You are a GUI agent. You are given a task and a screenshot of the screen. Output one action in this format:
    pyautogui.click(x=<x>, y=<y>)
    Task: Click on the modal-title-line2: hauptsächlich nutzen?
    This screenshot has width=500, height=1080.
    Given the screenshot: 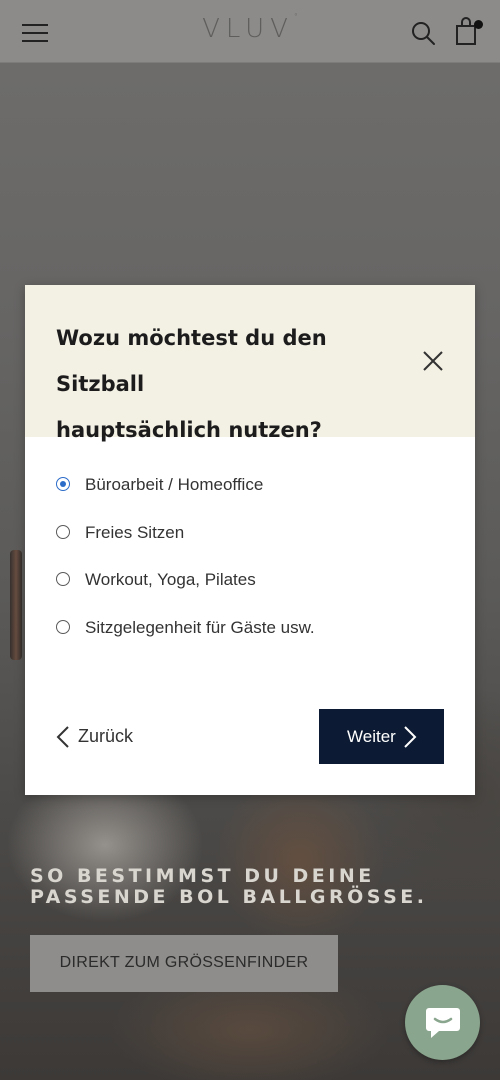 What is the action you would take?
    pyautogui.click(x=189, y=430)
    